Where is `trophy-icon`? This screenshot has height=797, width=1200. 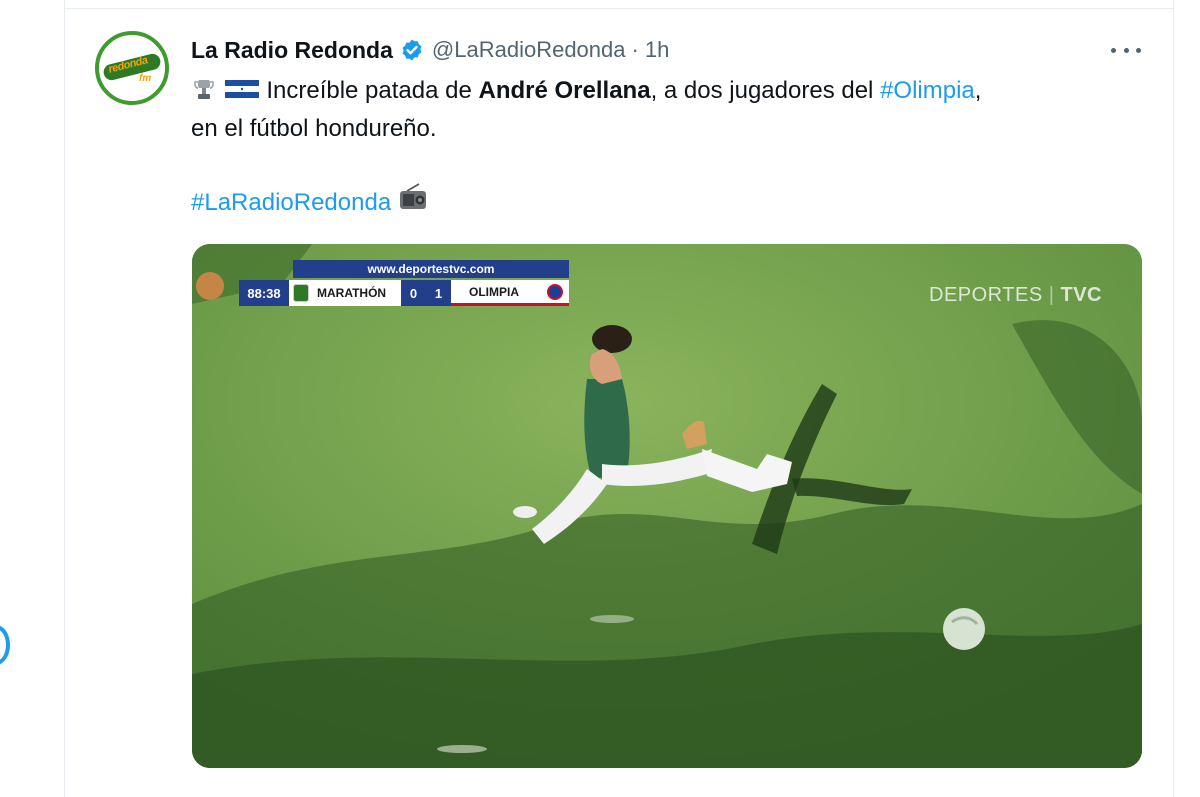 trophy-icon is located at coordinates (204, 93).